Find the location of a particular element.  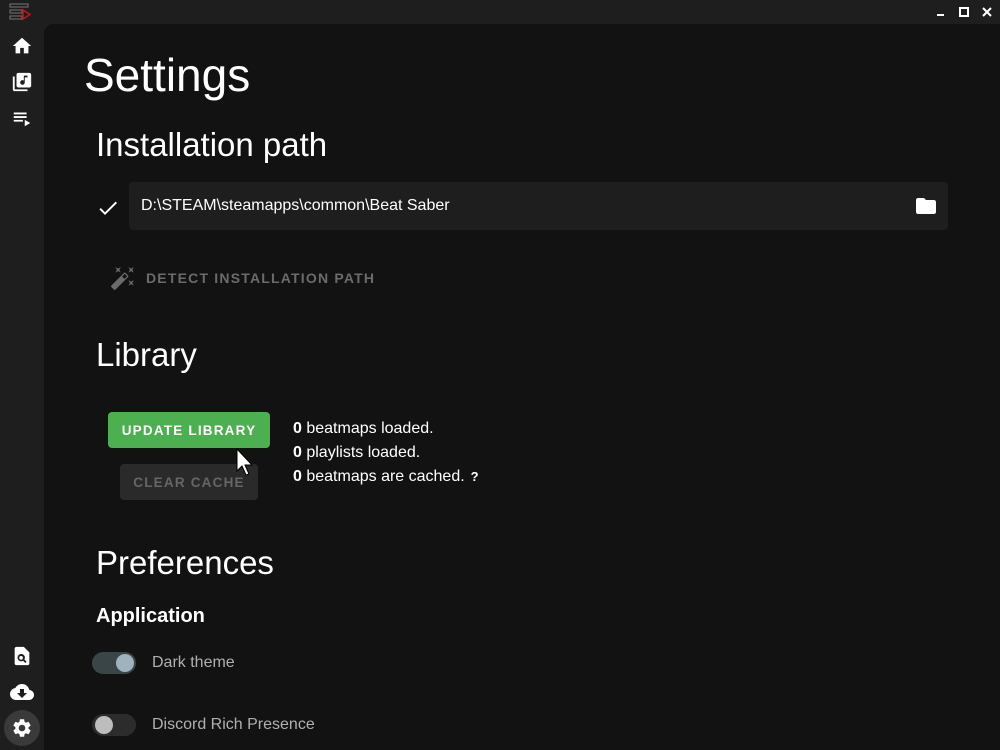

page-title: Settings is located at coordinates (167, 75).